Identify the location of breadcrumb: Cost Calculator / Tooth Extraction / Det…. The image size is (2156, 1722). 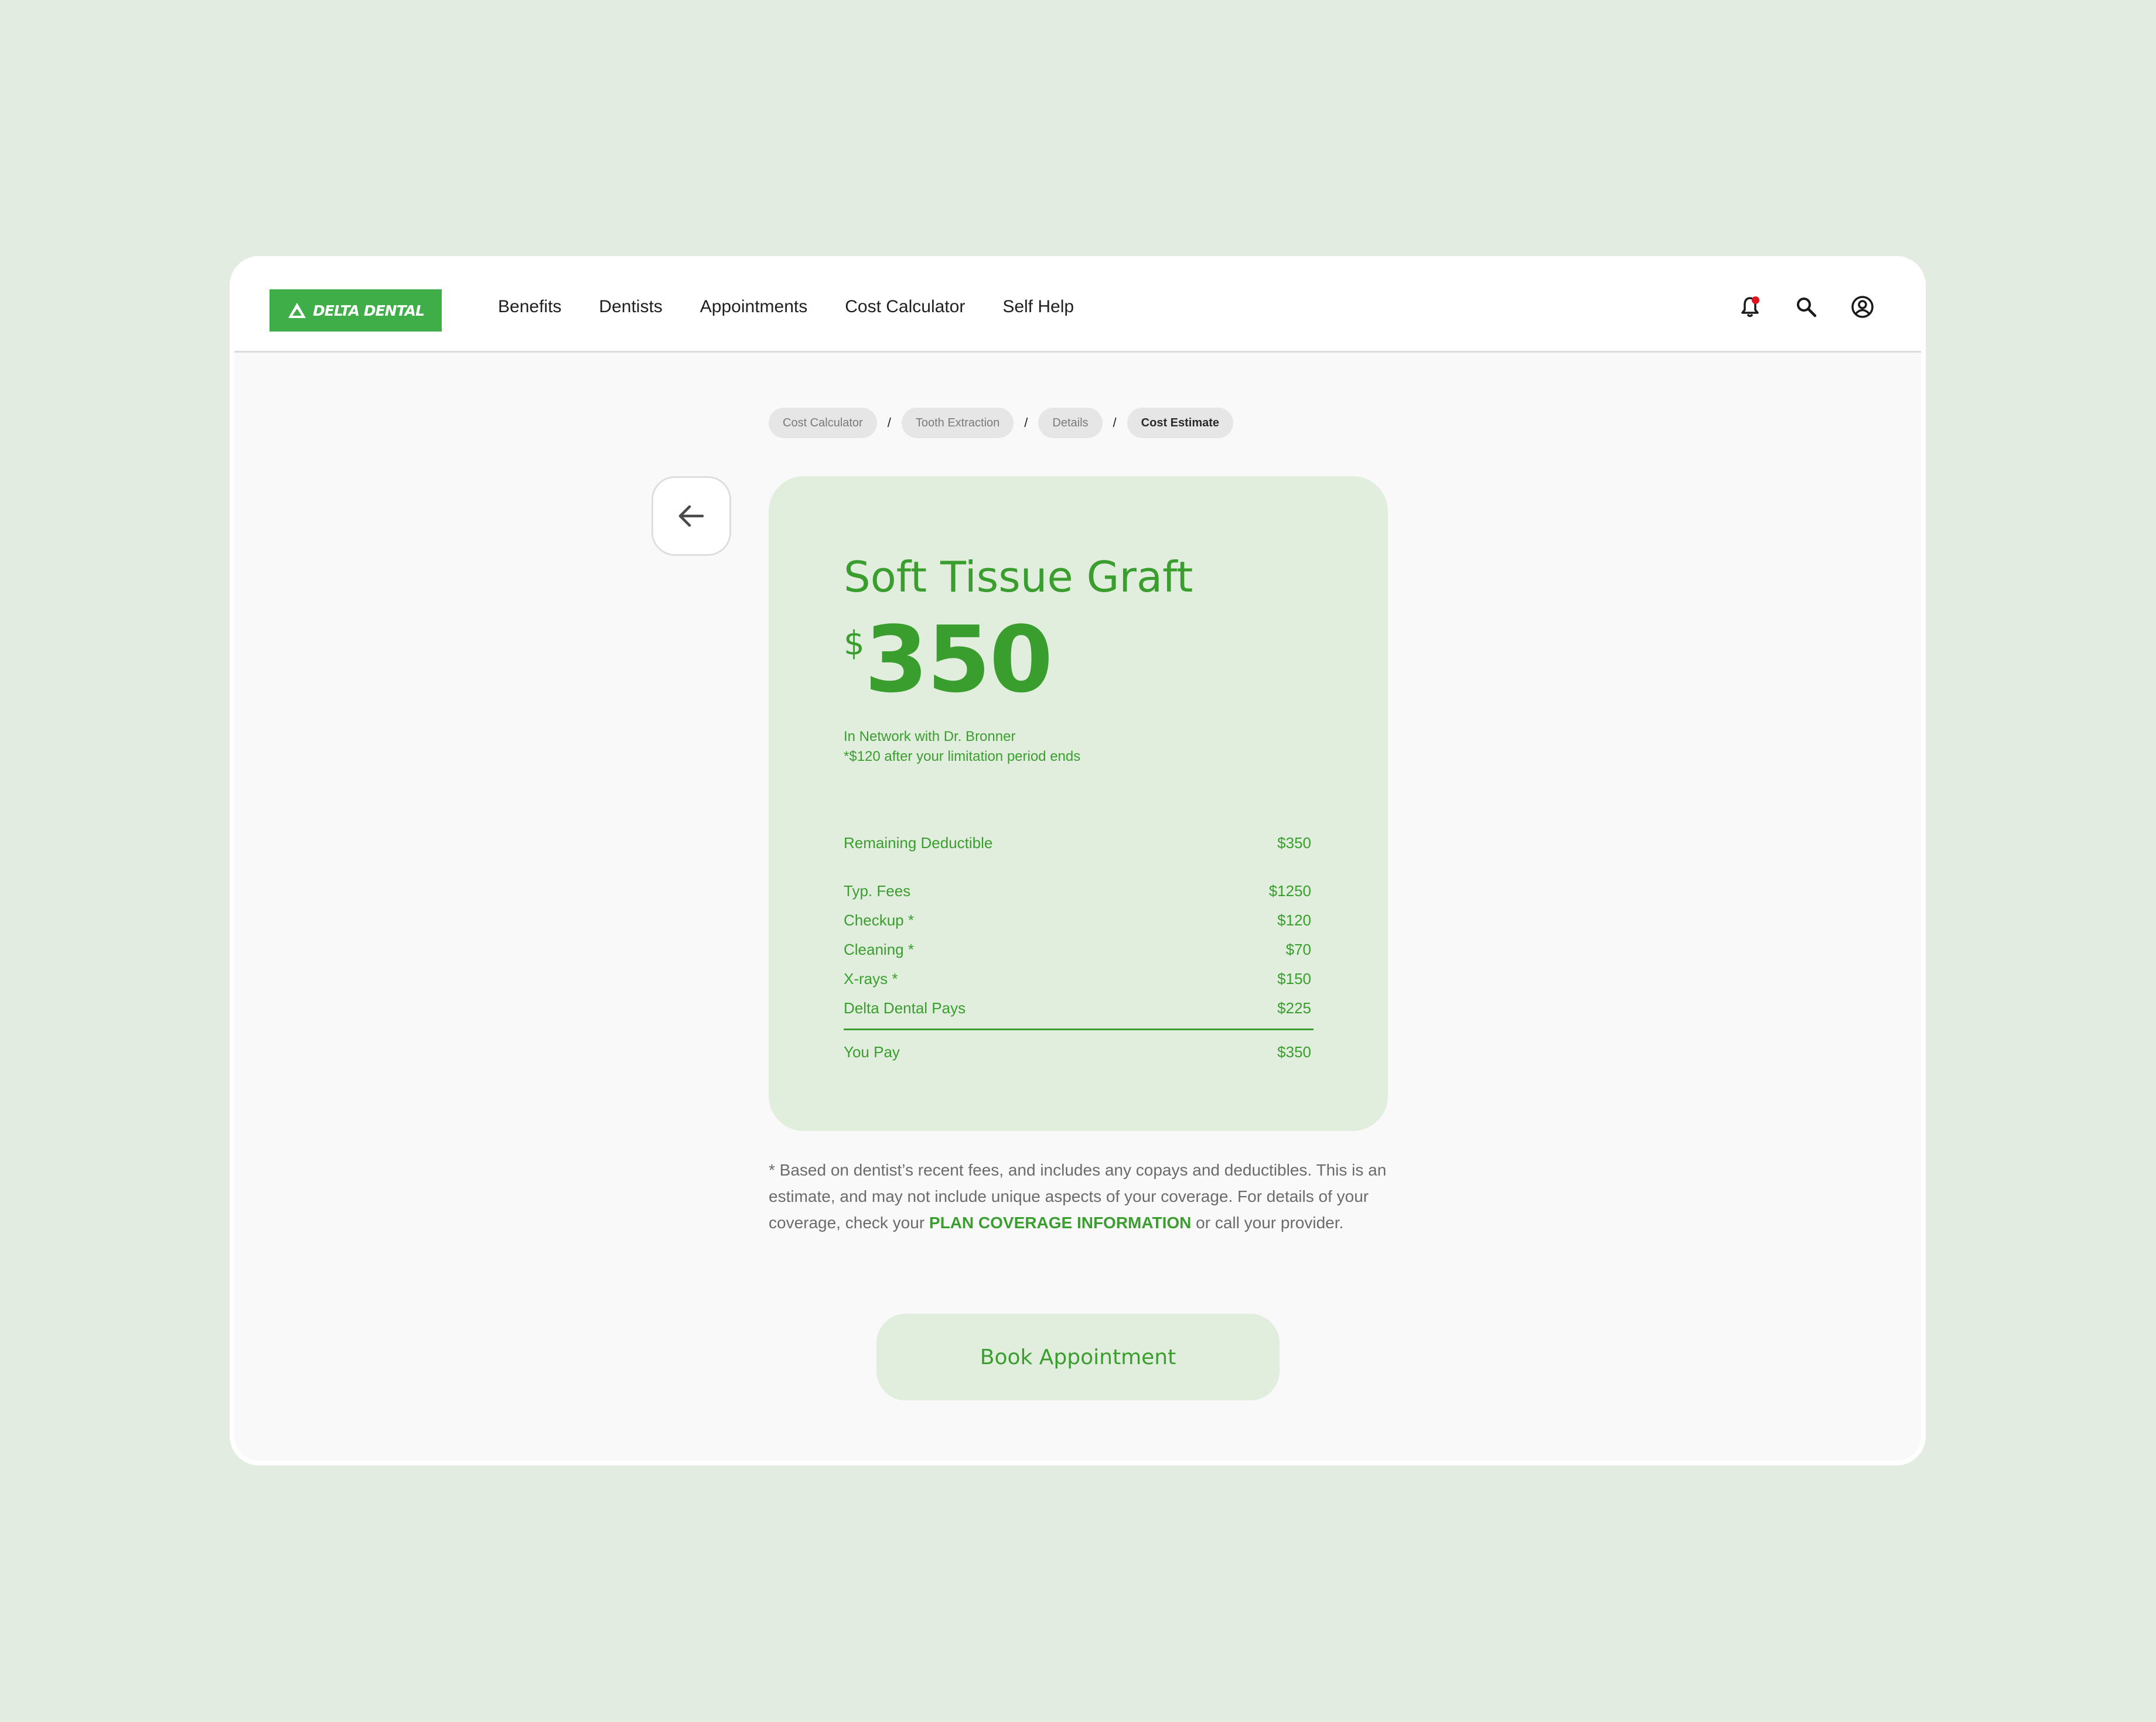
(1002, 423).